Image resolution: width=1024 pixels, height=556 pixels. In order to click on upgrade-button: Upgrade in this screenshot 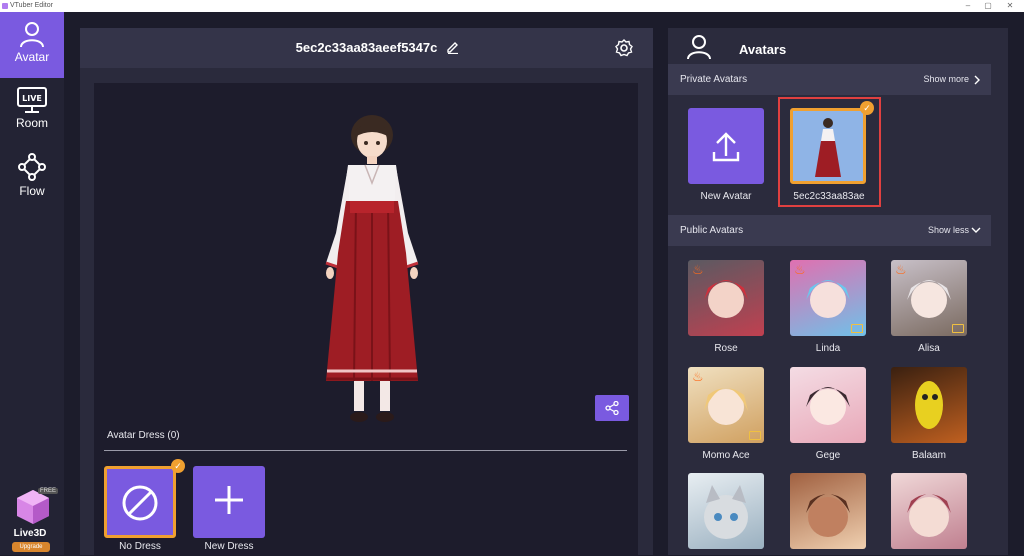, I will do `click(31, 547)`.